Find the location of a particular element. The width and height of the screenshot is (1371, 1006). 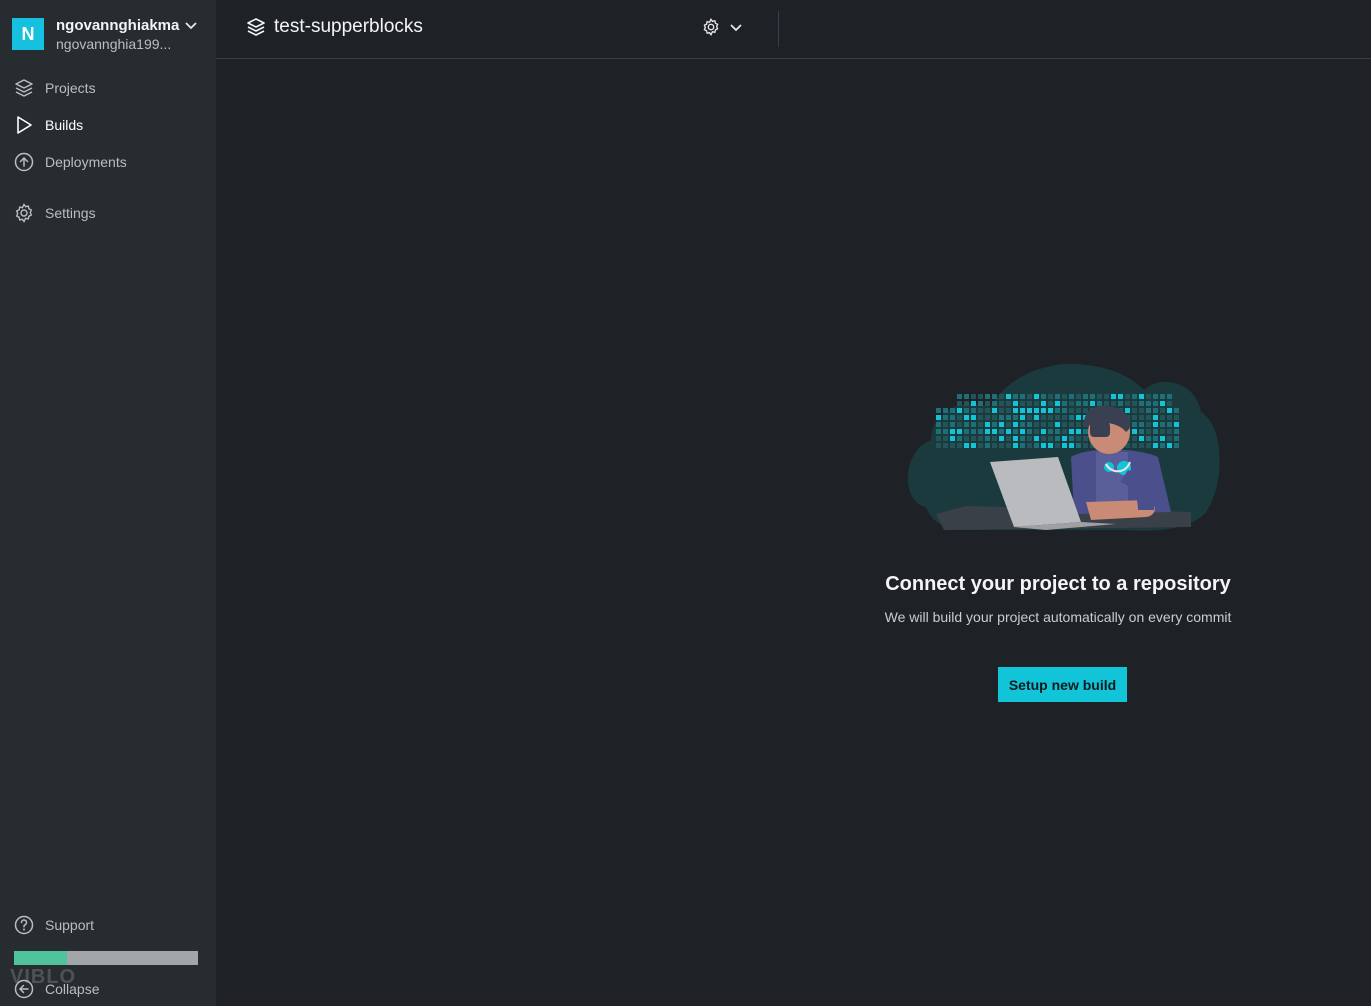

sidebar-item-label: Support is located at coordinates (70, 925).